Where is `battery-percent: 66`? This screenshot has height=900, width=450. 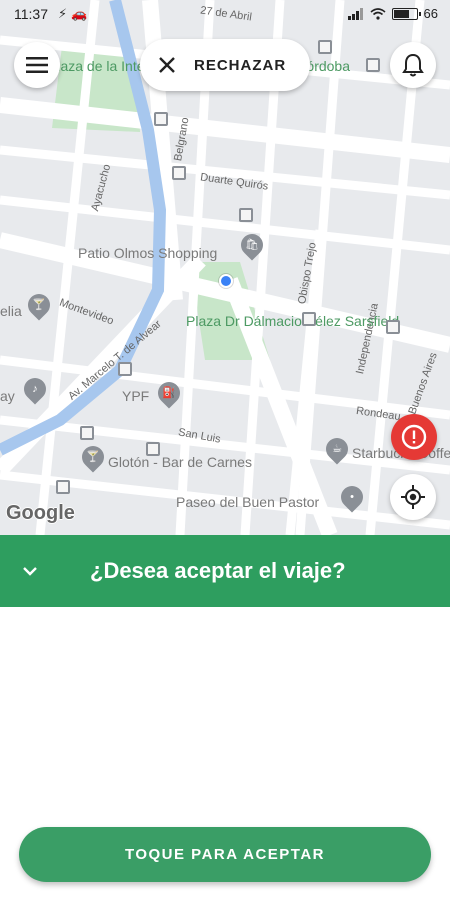
battery-percent: 66 is located at coordinates (430, 13).